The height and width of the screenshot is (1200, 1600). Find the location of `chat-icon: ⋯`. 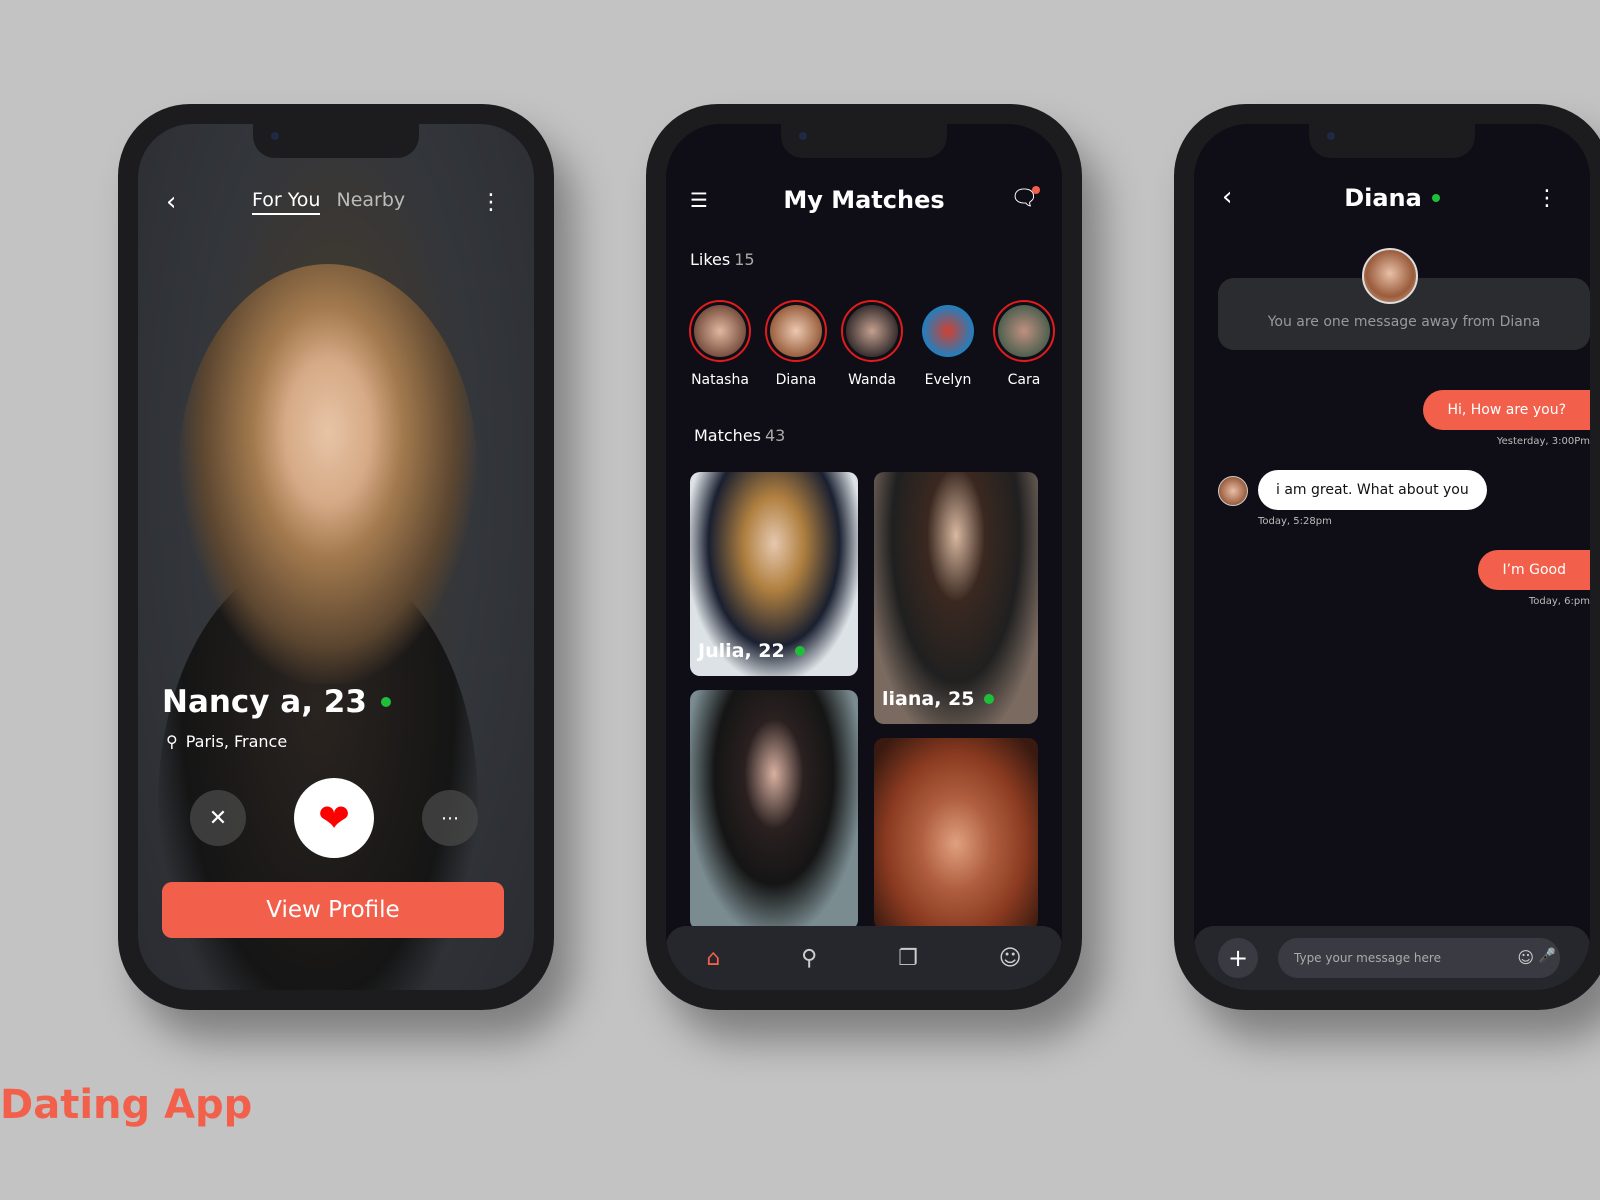

chat-icon: ⋯ is located at coordinates (450, 818).